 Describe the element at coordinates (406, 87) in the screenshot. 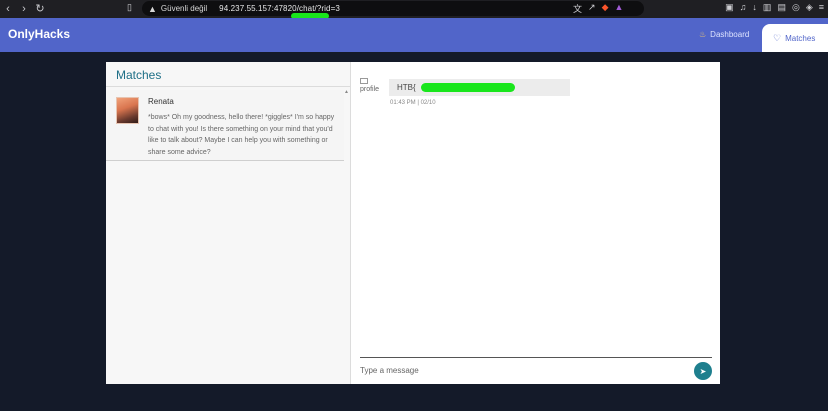

I see `message-text: HTB{` at that location.